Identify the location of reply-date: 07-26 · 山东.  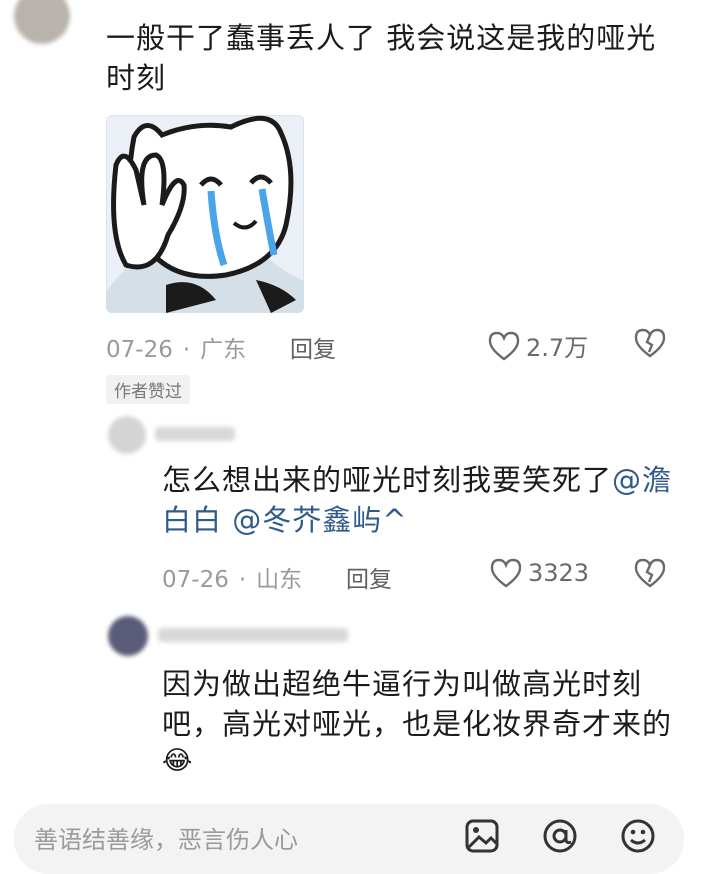
(232, 580).